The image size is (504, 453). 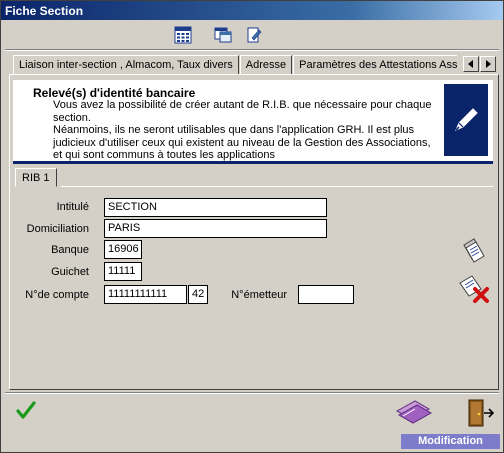 I want to click on banque-field: 16906, so click(x=123, y=249).